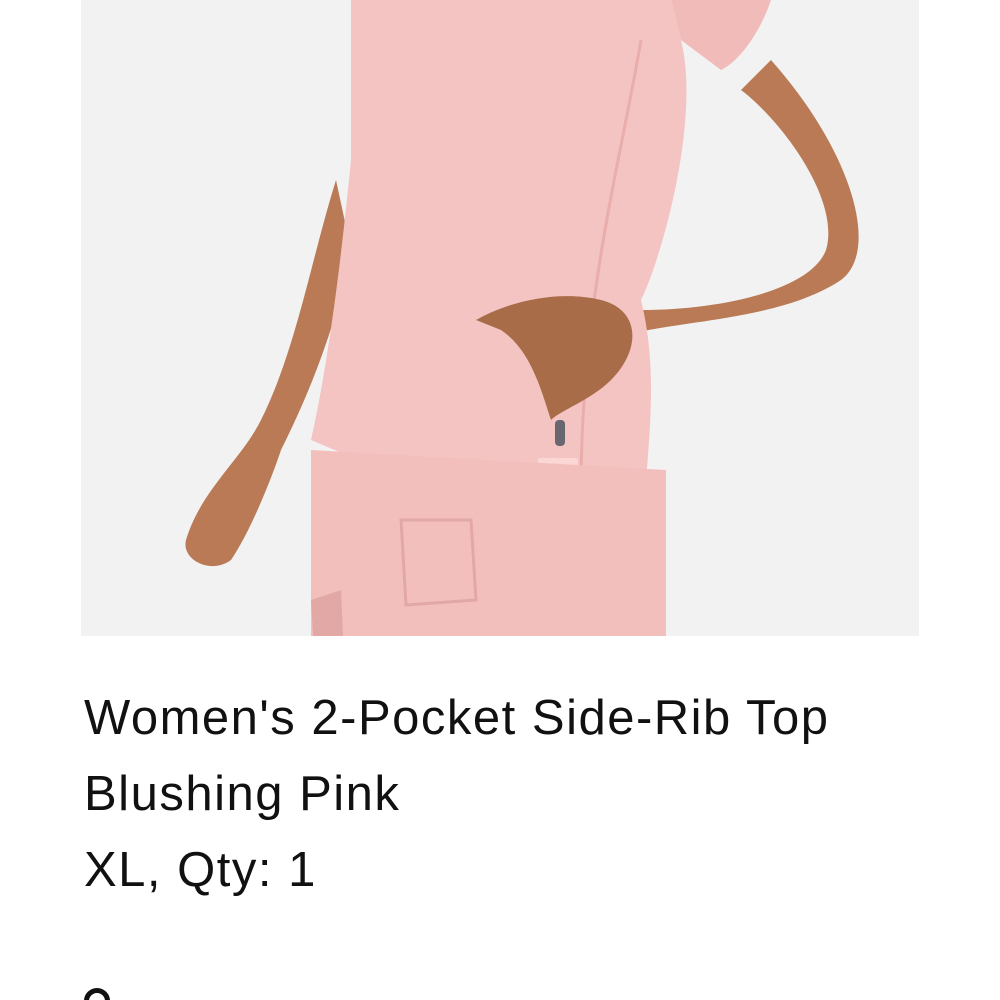  I want to click on product-title: Women's 2-Pocket Side-Rib Top, so click(514, 718).